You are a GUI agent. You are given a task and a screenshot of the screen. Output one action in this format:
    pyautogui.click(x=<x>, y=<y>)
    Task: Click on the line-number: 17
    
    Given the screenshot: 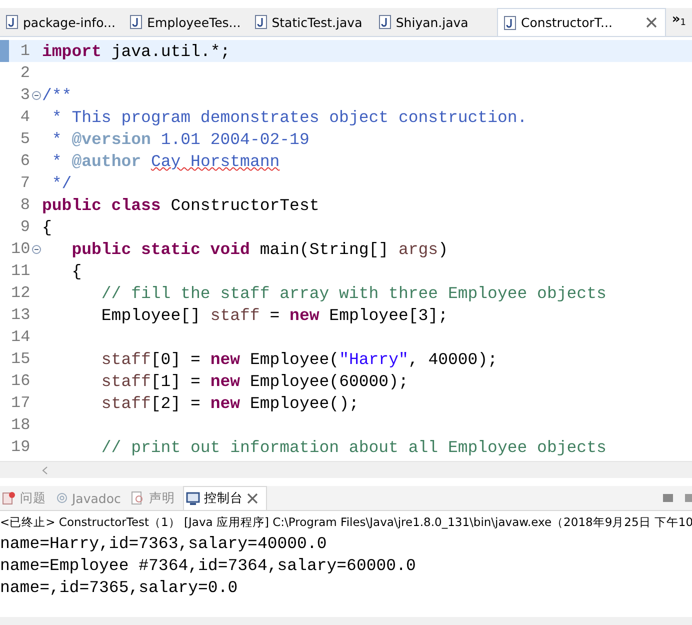 What is the action you would take?
    pyautogui.click(x=20, y=403)
    